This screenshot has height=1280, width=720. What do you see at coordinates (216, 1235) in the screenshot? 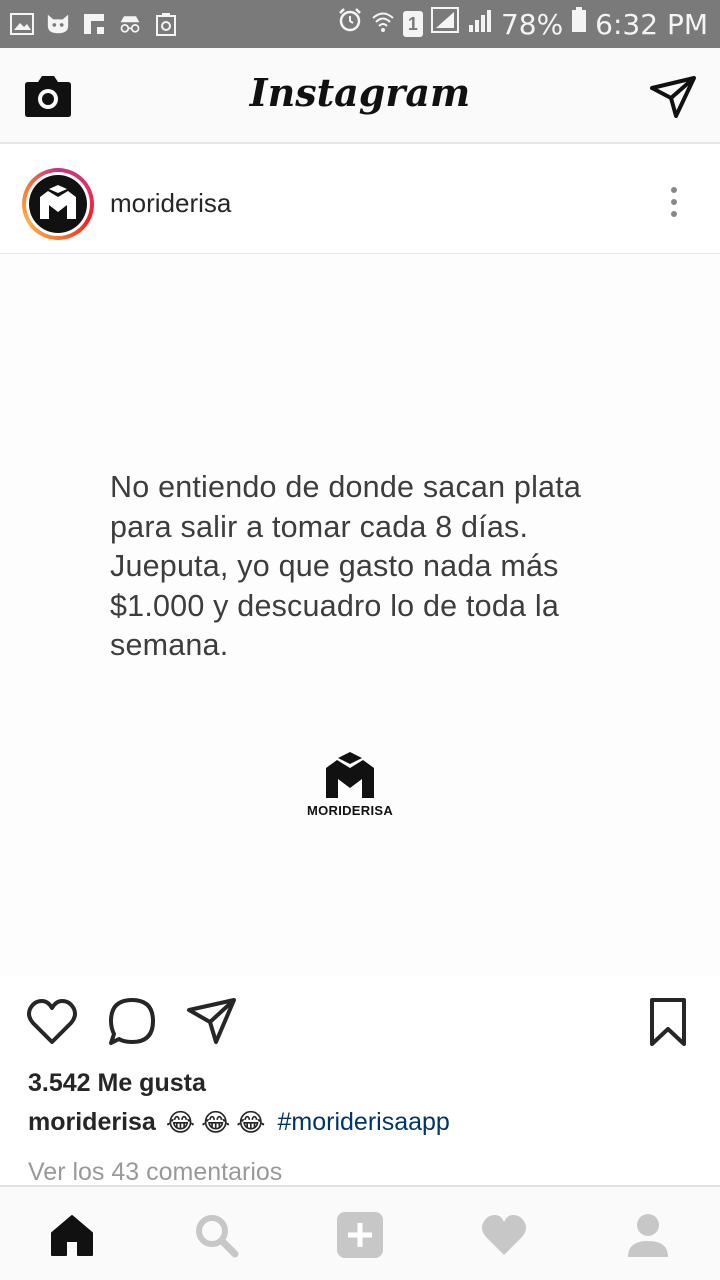
I see `search-icon` at bounding box center [216, 1235].